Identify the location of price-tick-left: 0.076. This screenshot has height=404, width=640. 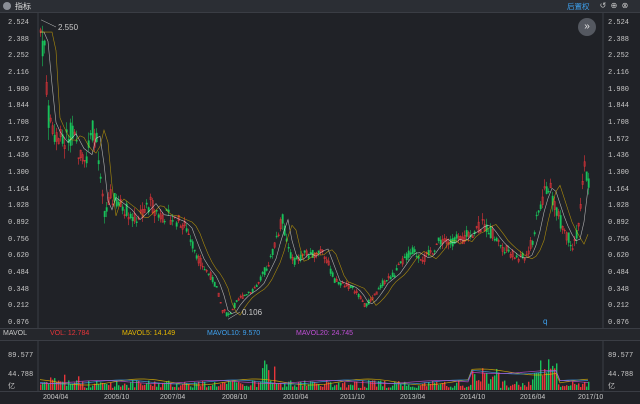
(19, 323).